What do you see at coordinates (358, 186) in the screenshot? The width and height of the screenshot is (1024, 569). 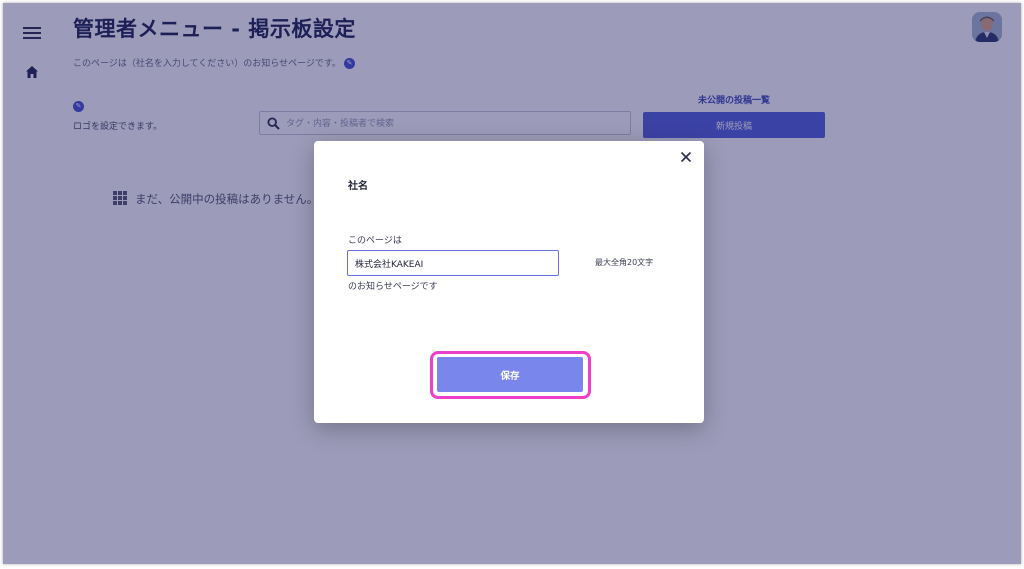 I see `modal-title: 社名` at bounding box center [358, 186].